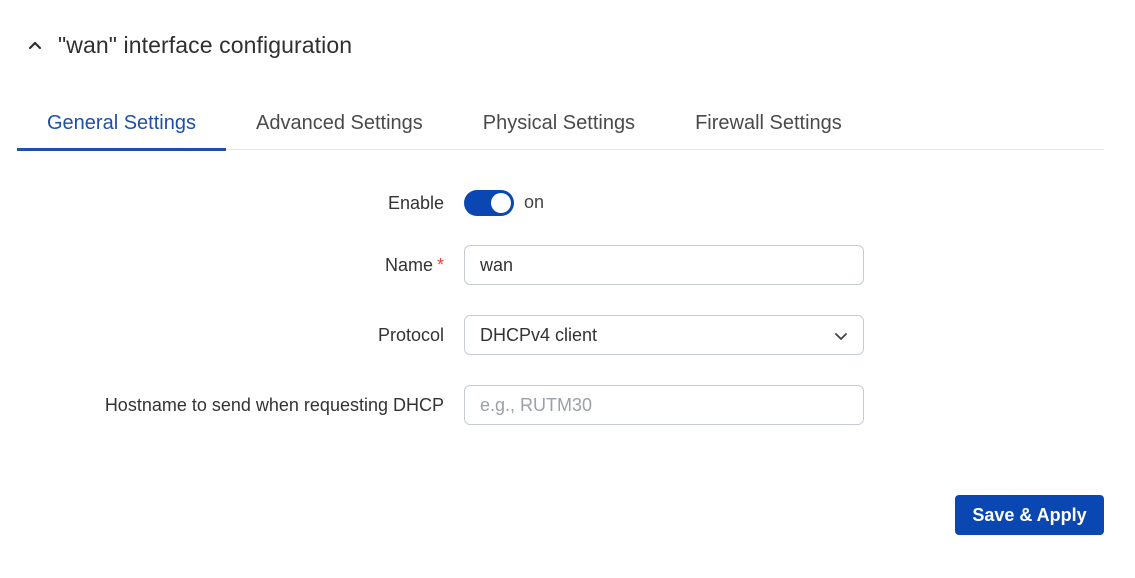  I want to click on protocol-row: Protocol DHCPv4 client, so click(567, 335).